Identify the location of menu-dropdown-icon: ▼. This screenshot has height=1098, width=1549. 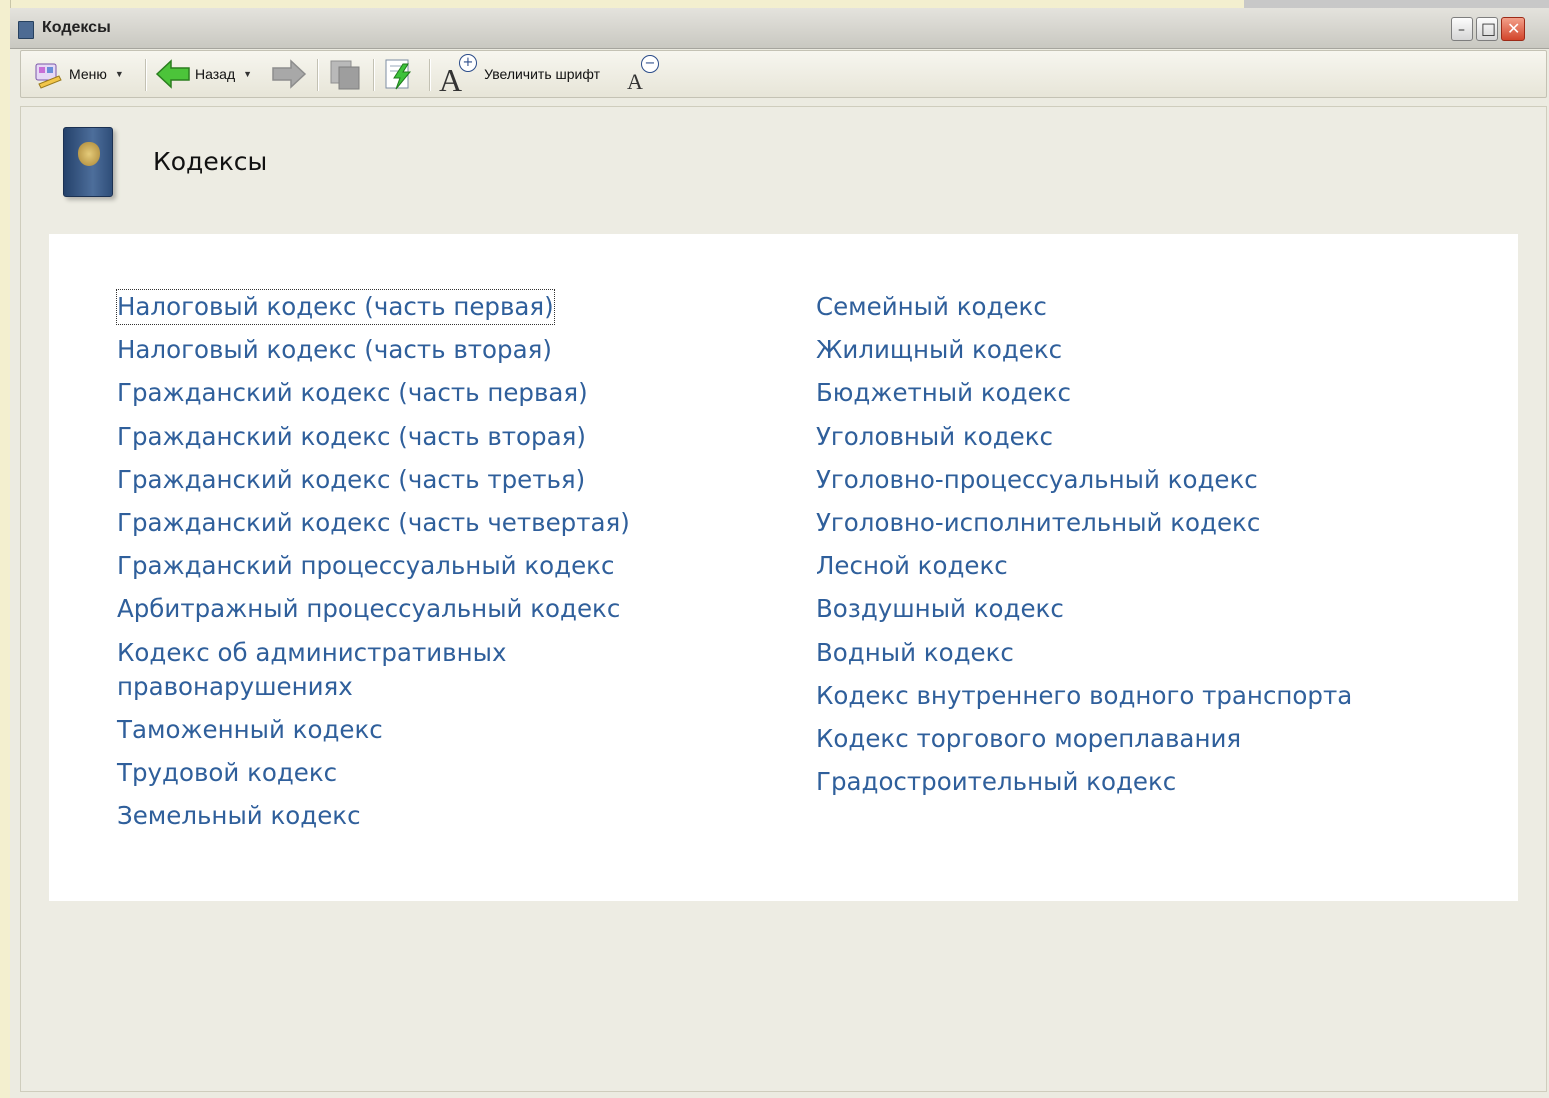
(119, 74).